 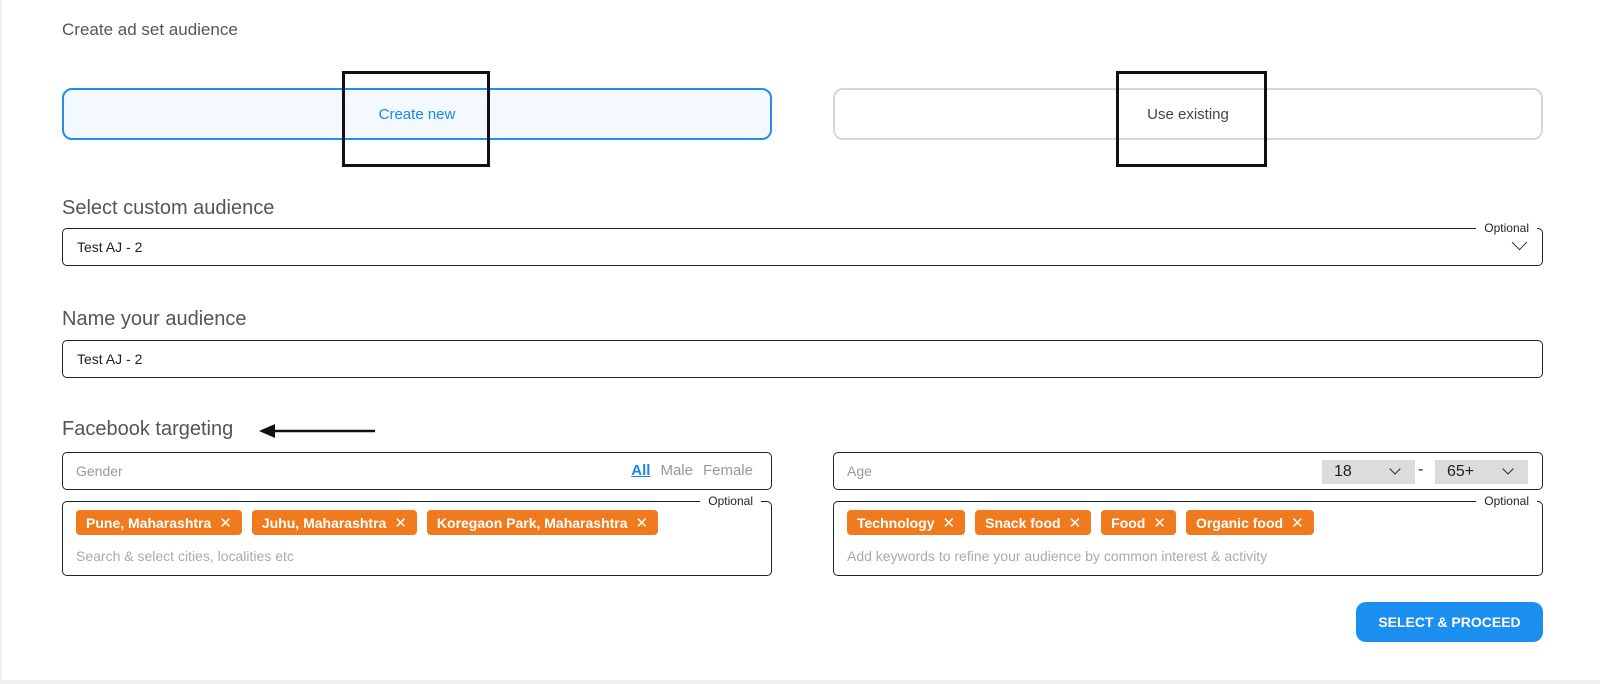 What do you see at coordinates (728, 470) in the screenshot?
I see `gender-option-female: Female` at bounding box center [728, 470].